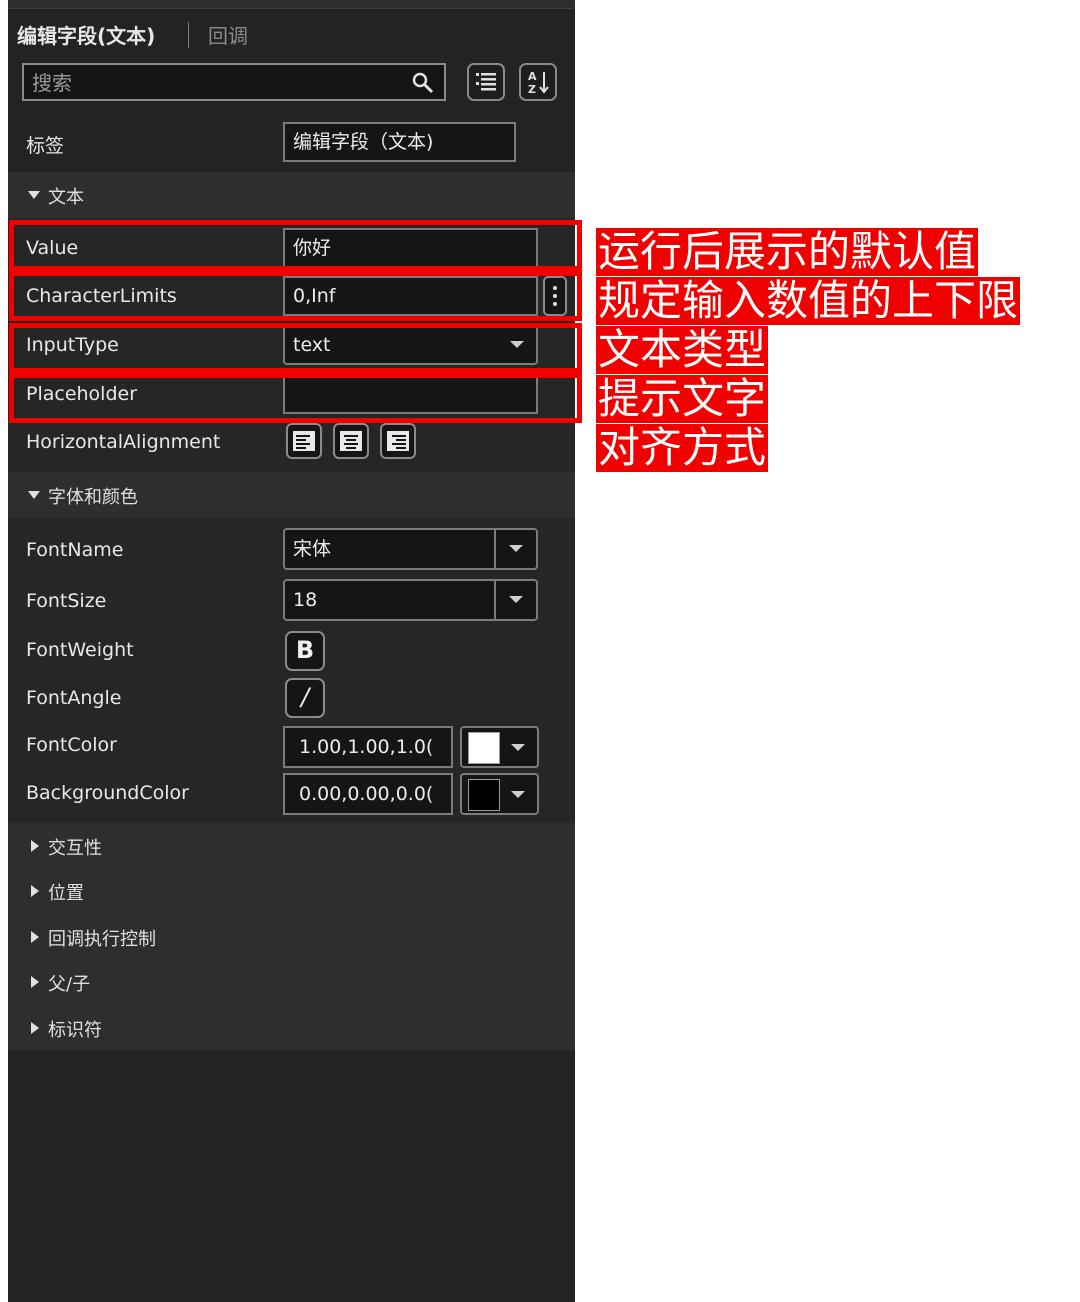 The height and width of the screenshot is (1302, 1080). Describe the element at coordinates (368, 747) in the screenshot. I see `font-color-input: 1.00,1.00,1.0(` at that location.